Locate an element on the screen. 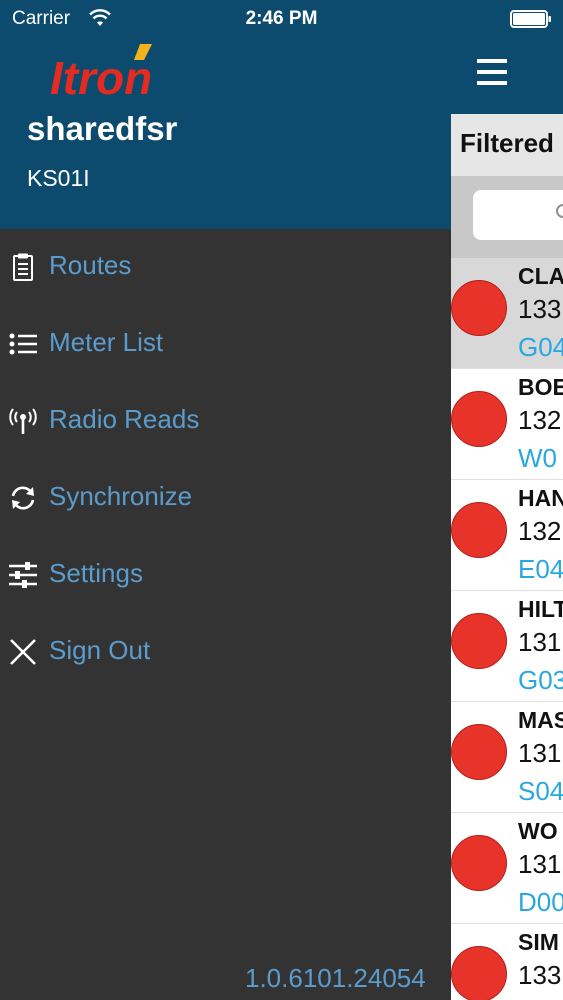 The width and height of the screenshot is (563, 1000). menu-label-sign-out: Sign Out is located at coordinates (100, 650).